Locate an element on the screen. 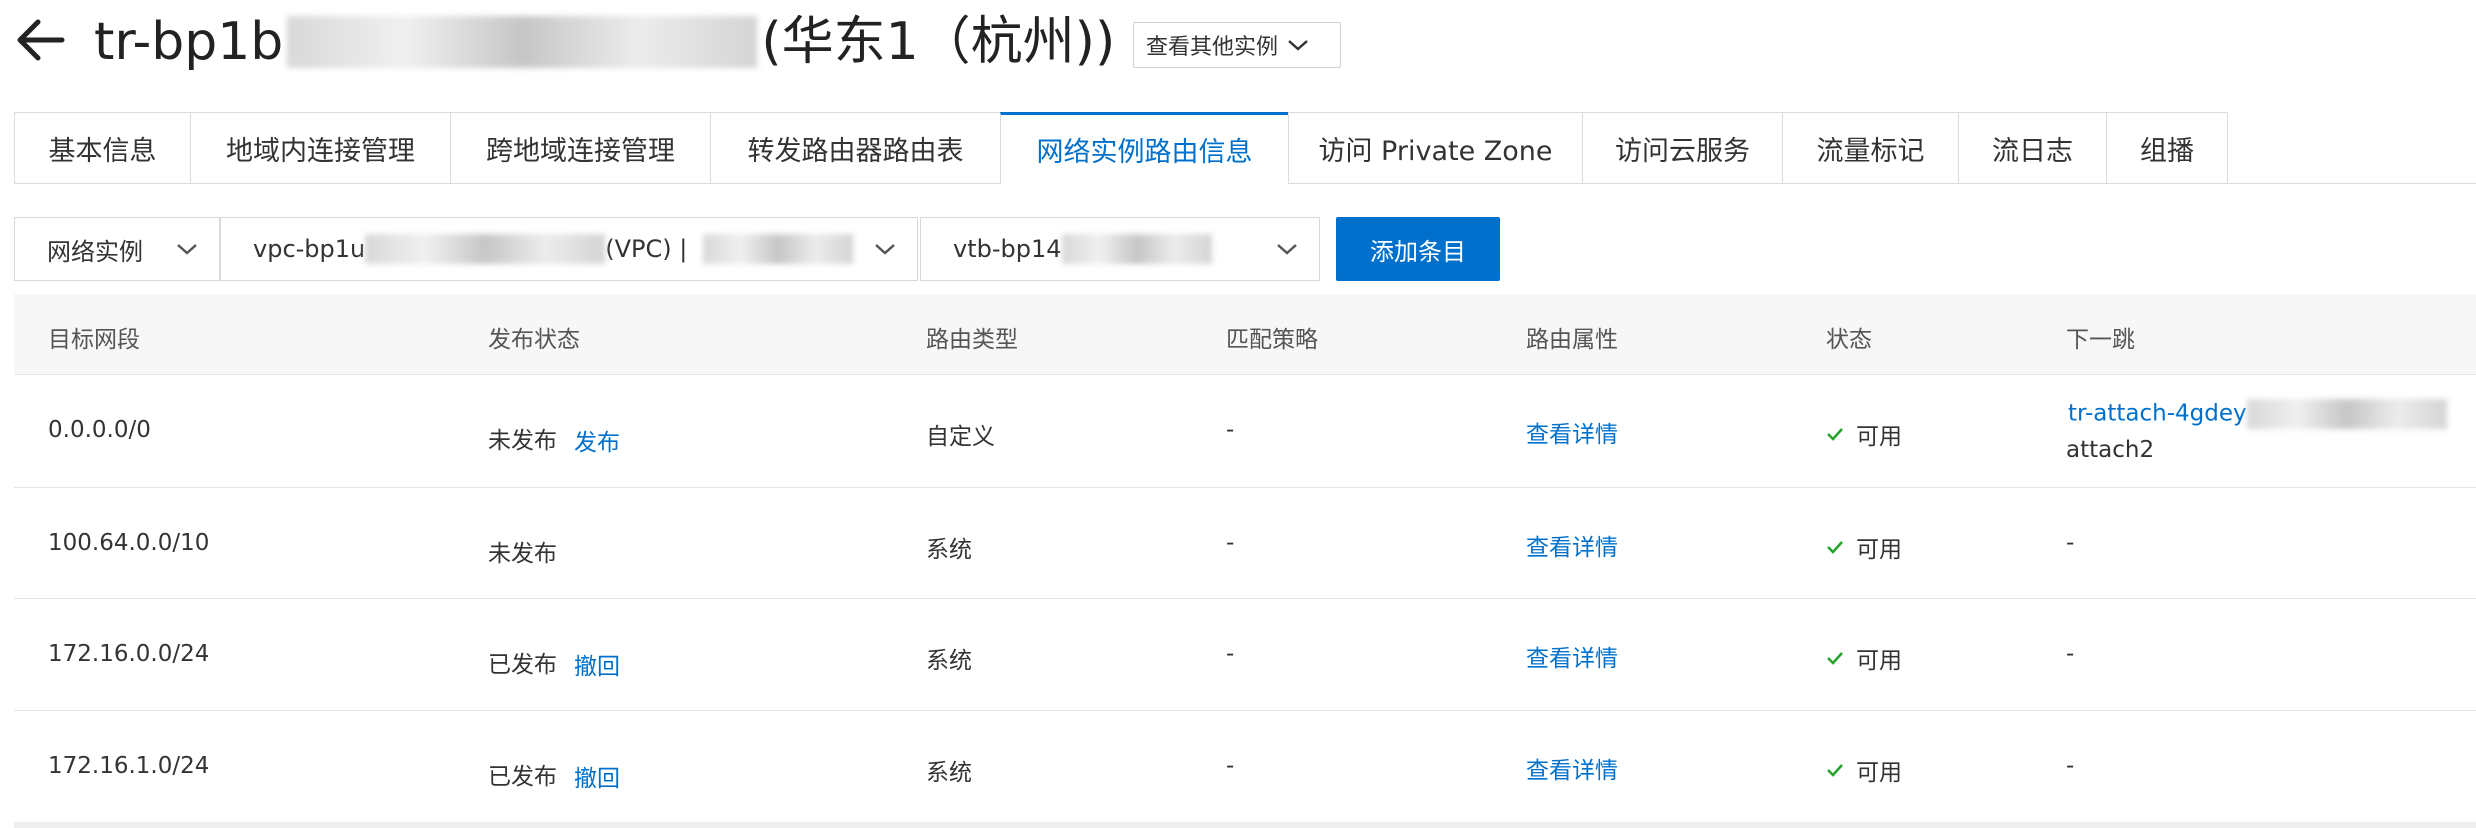  page-title: tr-bp1b (华东1（杭州)) is located at coordinates (604, 42).